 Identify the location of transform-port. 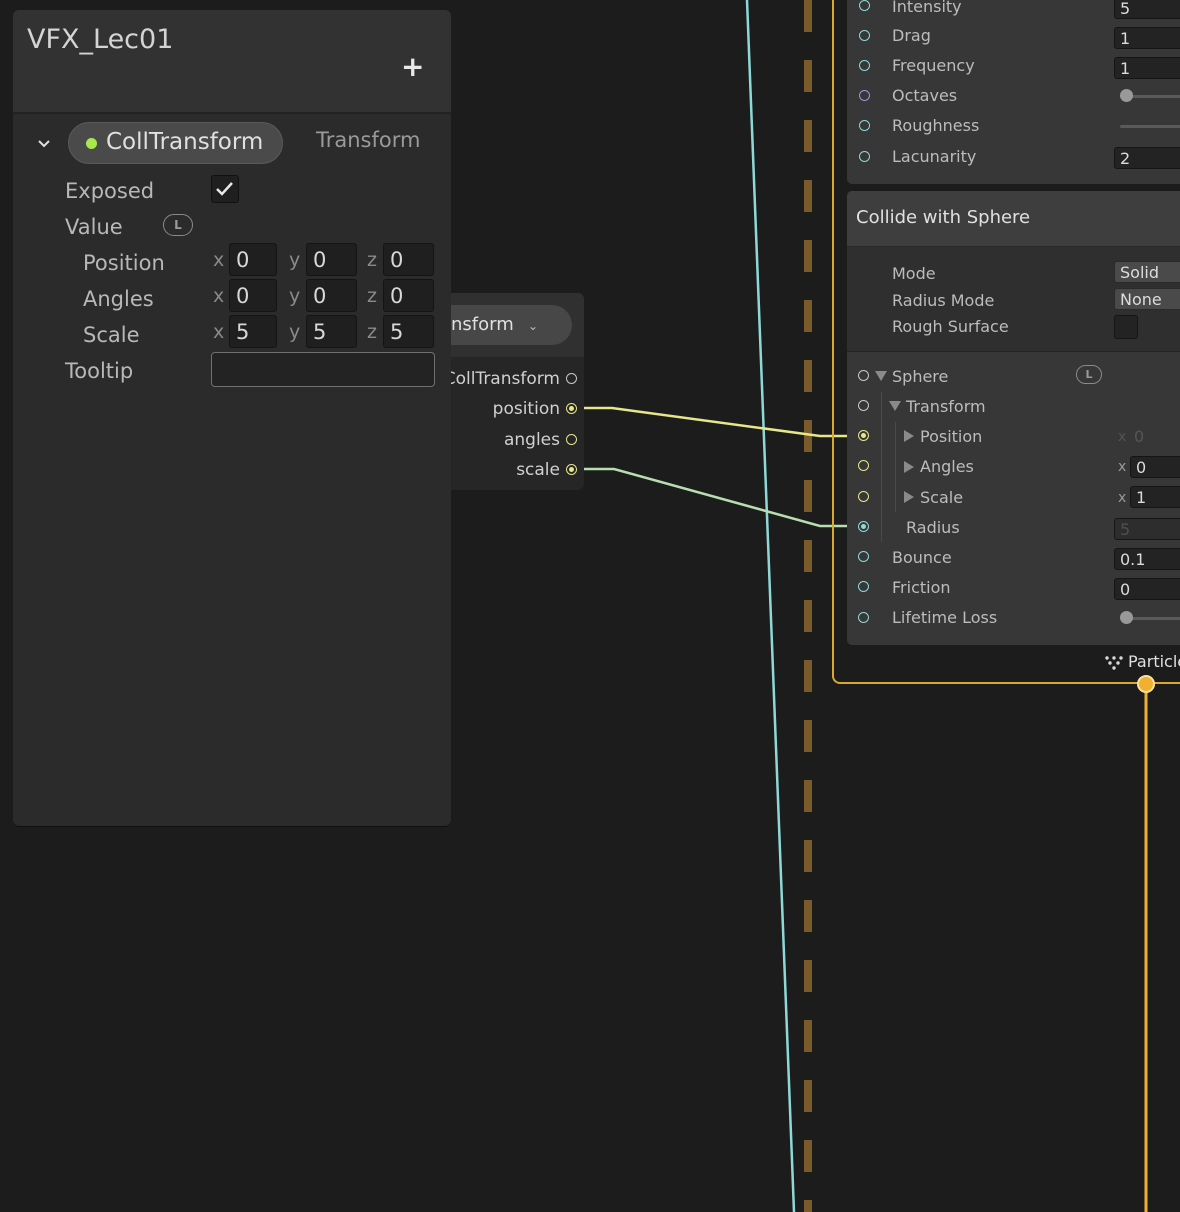
(863, 405).